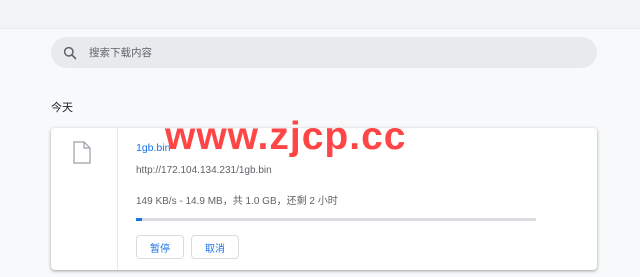 This screenshot has height=277, width=640. What do you see at coordinates (215, 247) in the screenshot?
I see `cancel-button: 取消` at bounding box center [215, 247].